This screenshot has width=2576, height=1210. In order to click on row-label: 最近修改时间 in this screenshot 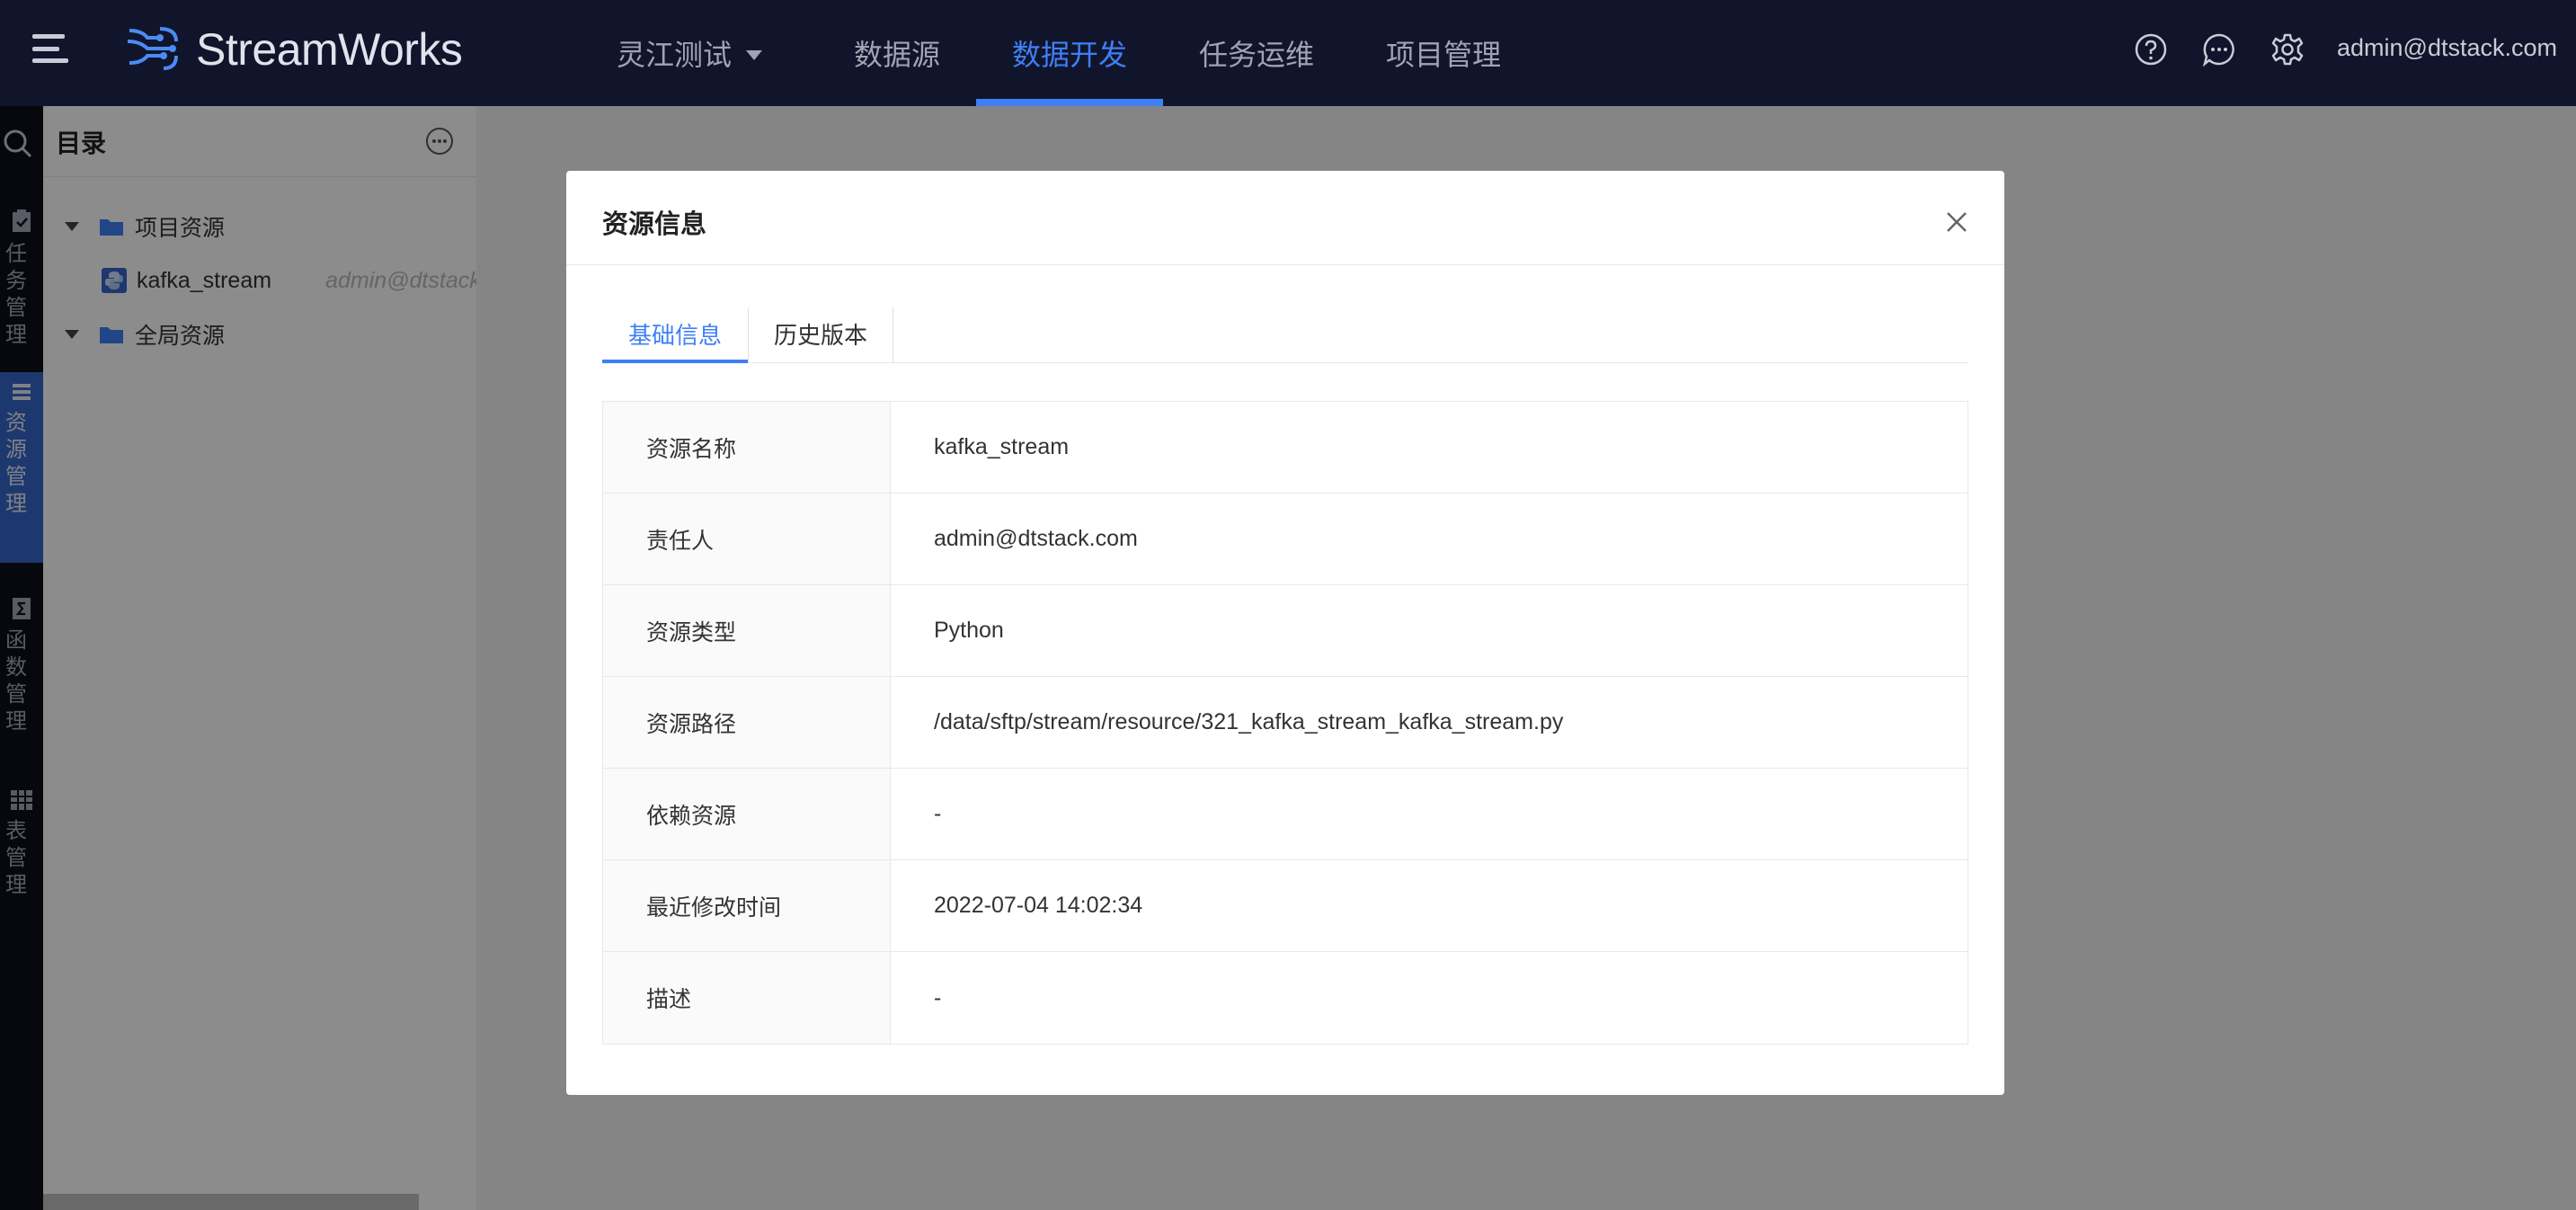, I will do `click(747, 905)`.